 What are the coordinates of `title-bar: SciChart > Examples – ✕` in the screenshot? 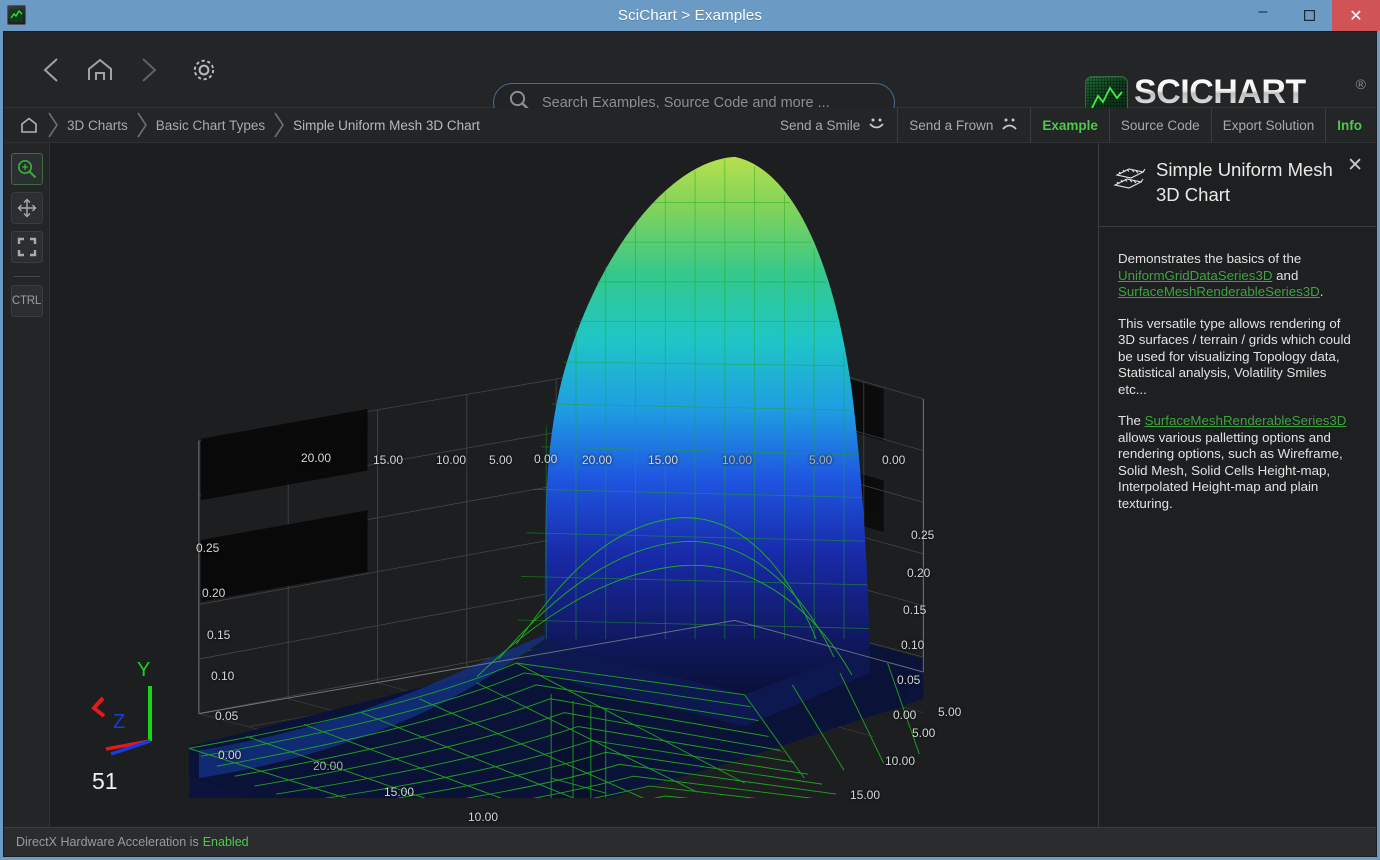 It's located at (690, 15).